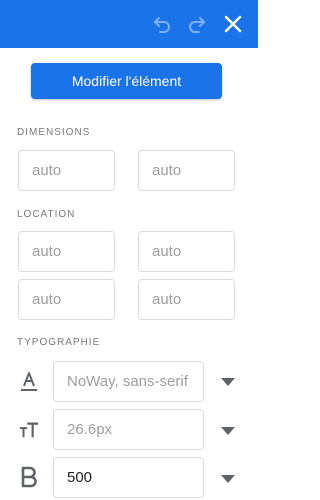 Image resolution: width=320 pixels, height=500 pixels. I want to click on close-icon, so click(233, 24).